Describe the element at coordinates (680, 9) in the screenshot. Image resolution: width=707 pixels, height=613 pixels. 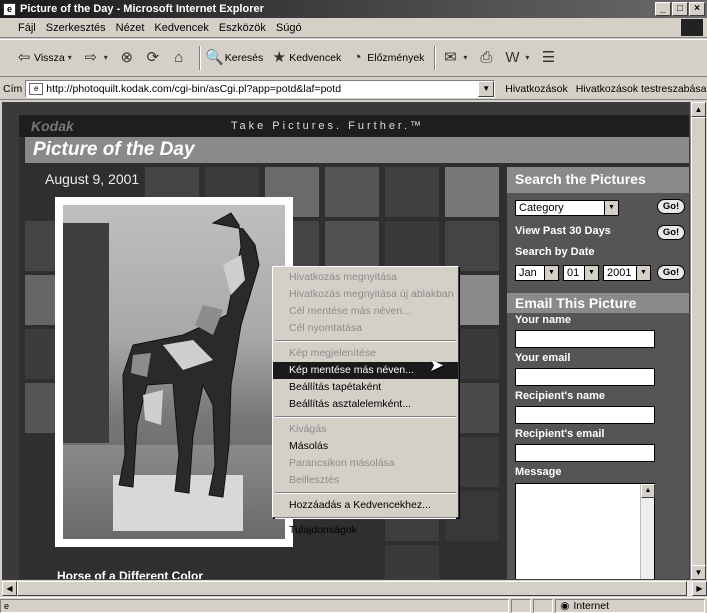
I see `maximize-button: □` at that location.